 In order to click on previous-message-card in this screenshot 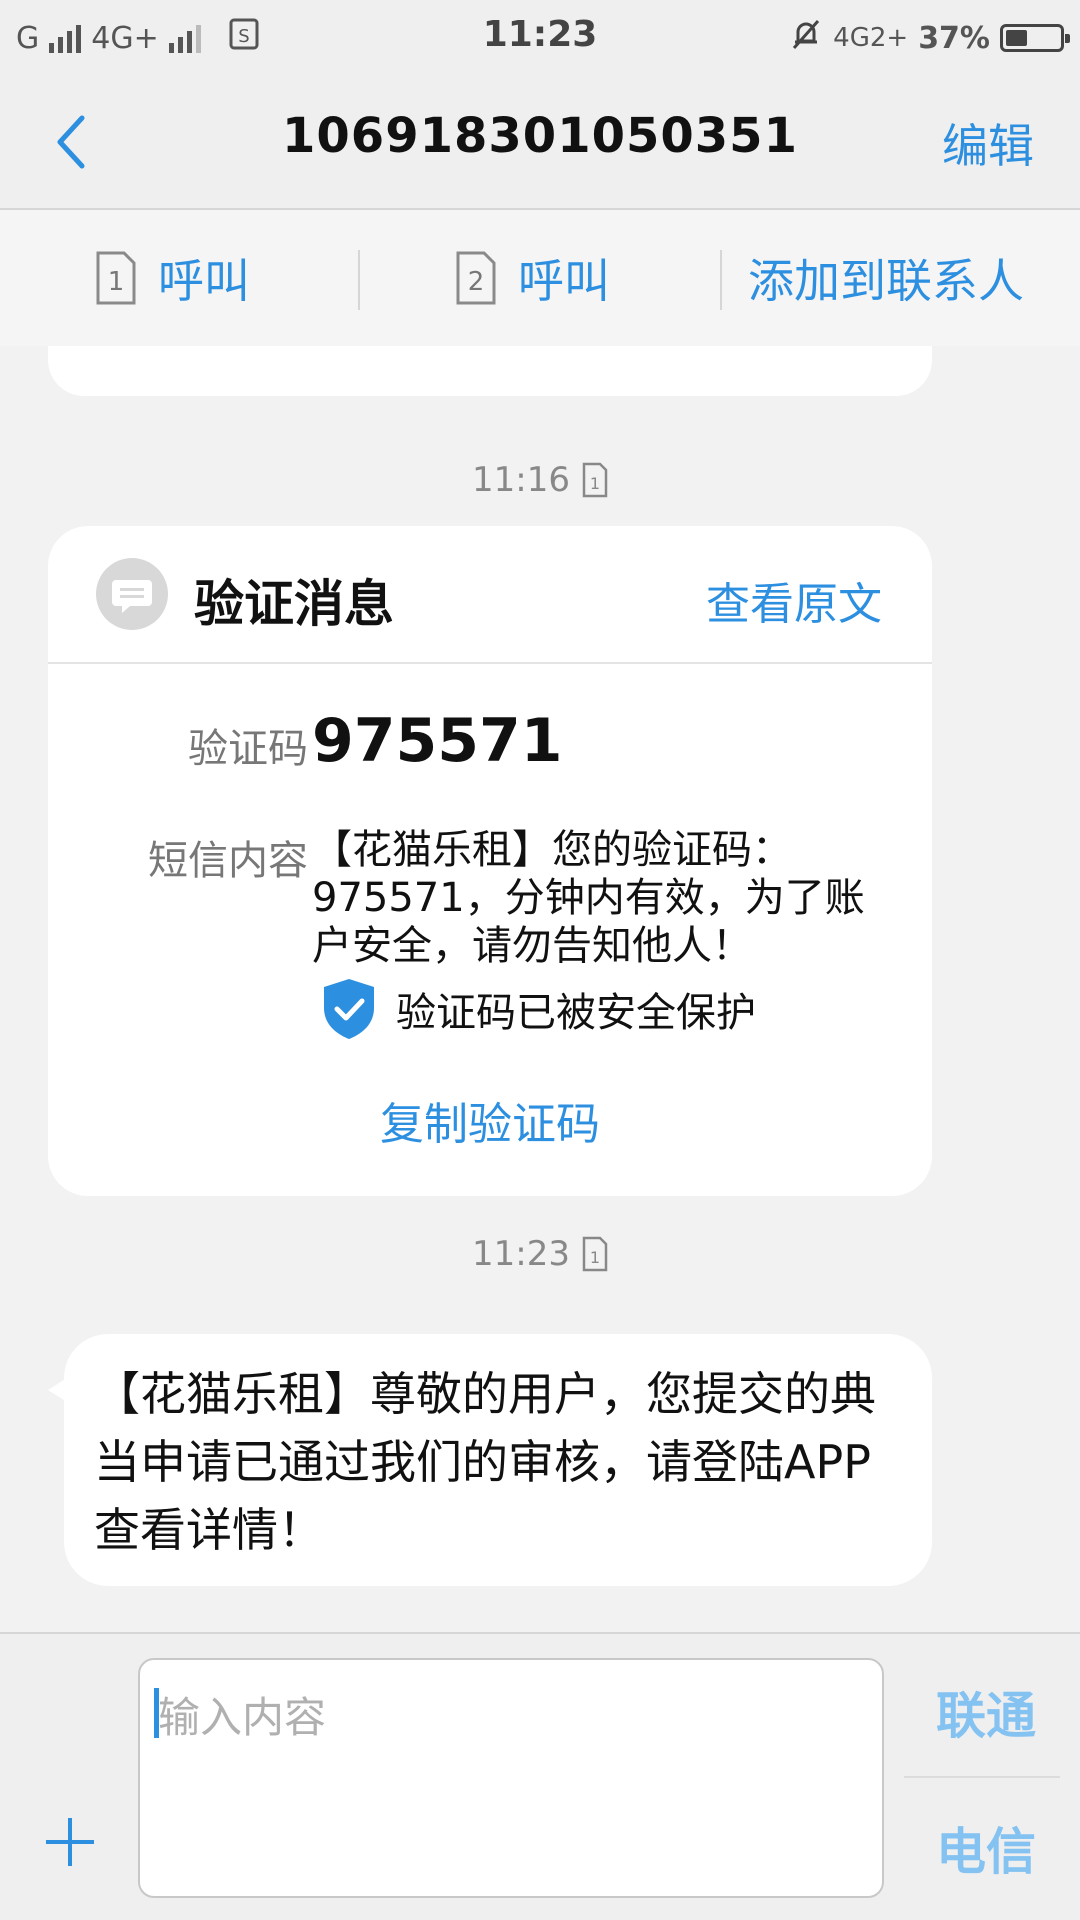, I will do `click(490, 371)`.